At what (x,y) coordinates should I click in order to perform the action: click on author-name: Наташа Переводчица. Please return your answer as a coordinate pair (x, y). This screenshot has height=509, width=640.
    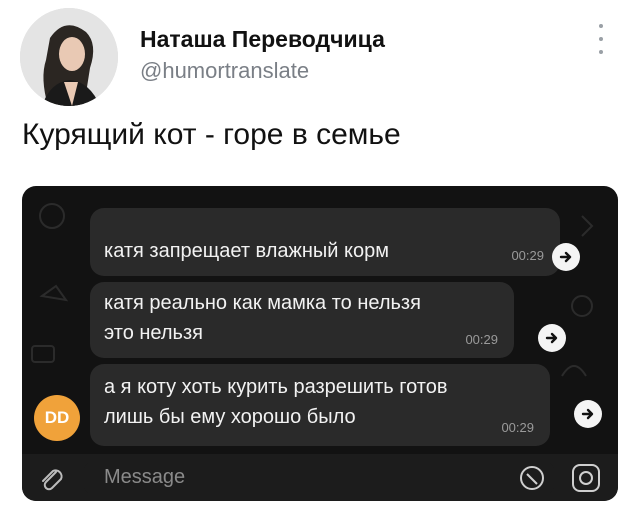
    Looking at the image, I should click on (262, 39).